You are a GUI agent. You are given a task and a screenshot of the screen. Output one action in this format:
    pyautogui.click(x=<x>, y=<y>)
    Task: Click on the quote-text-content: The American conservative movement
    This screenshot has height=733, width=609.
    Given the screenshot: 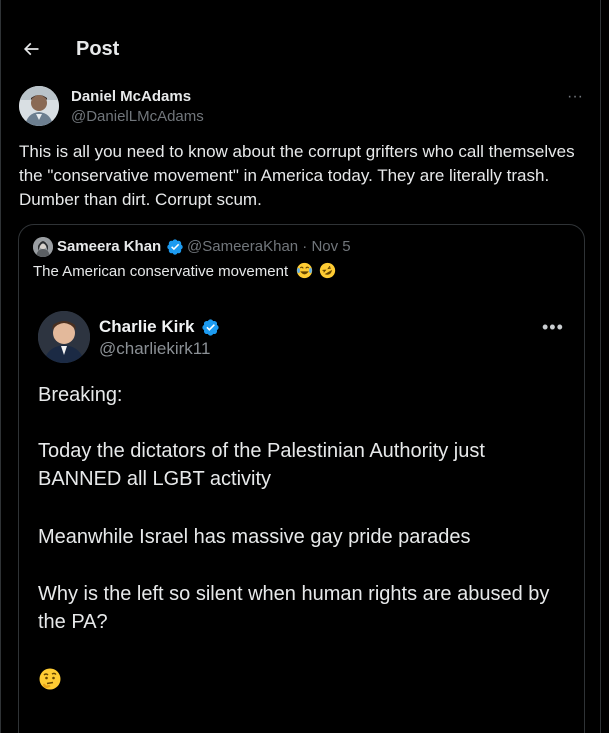 What is the action you would take?
    pyautogui.click(x=161, y=271)
    